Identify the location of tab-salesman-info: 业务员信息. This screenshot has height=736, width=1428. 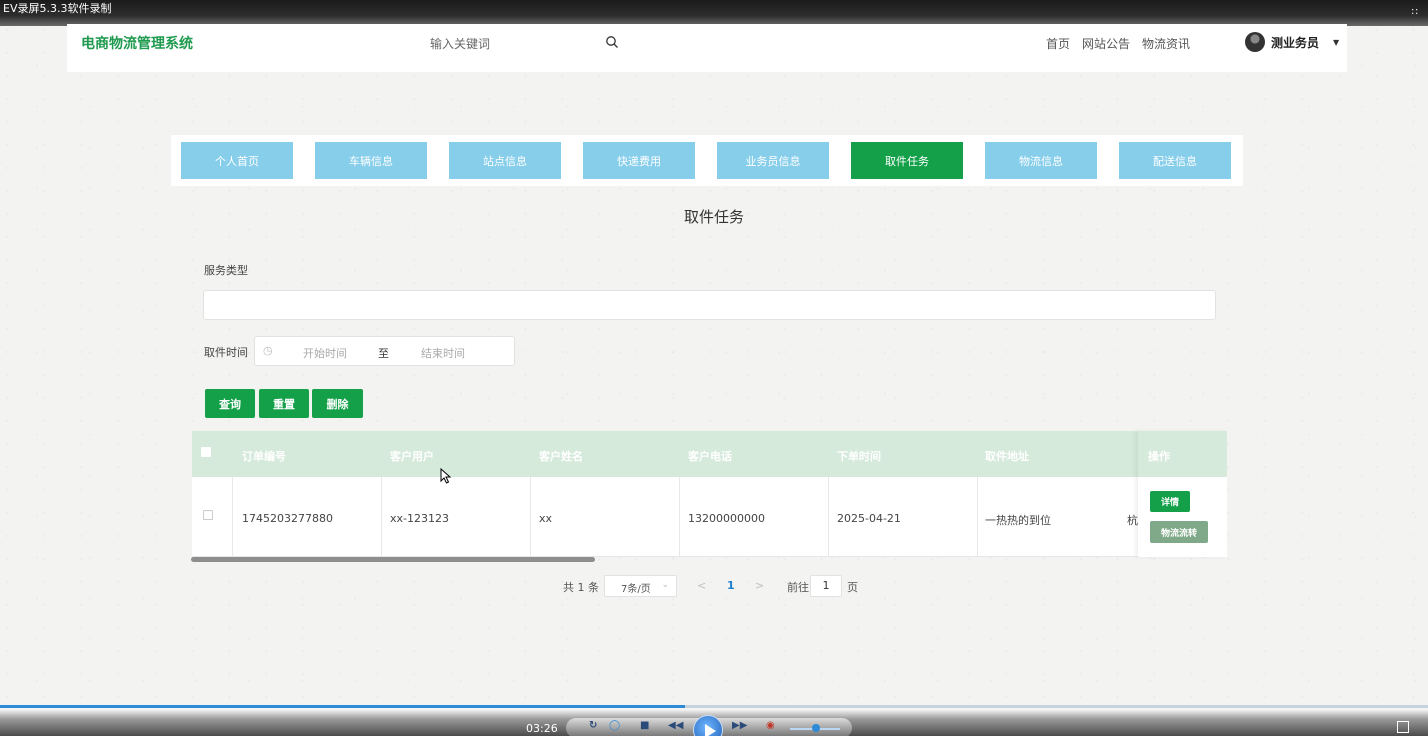
(773, 160).